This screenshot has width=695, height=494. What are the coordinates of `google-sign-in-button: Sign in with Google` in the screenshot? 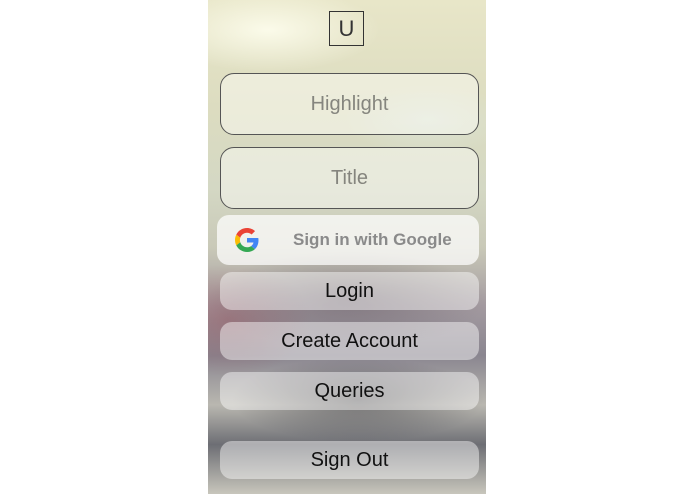 It's located at (348, 240).